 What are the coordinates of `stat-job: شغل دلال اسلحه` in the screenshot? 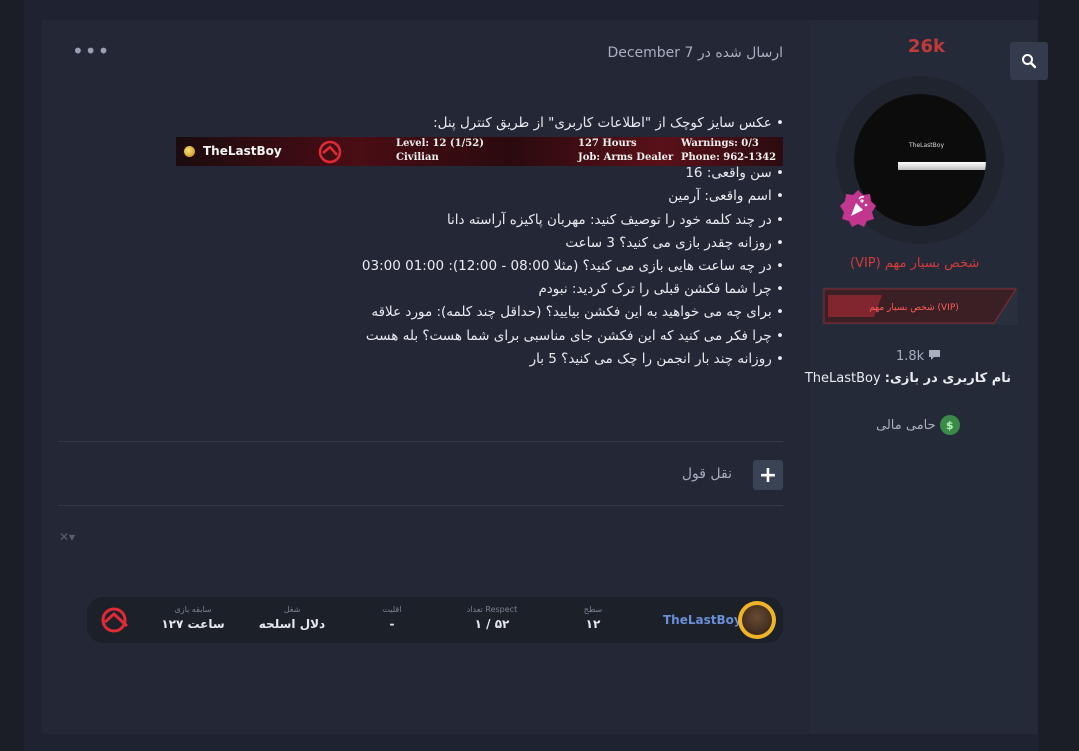 It's located at (292, 618).